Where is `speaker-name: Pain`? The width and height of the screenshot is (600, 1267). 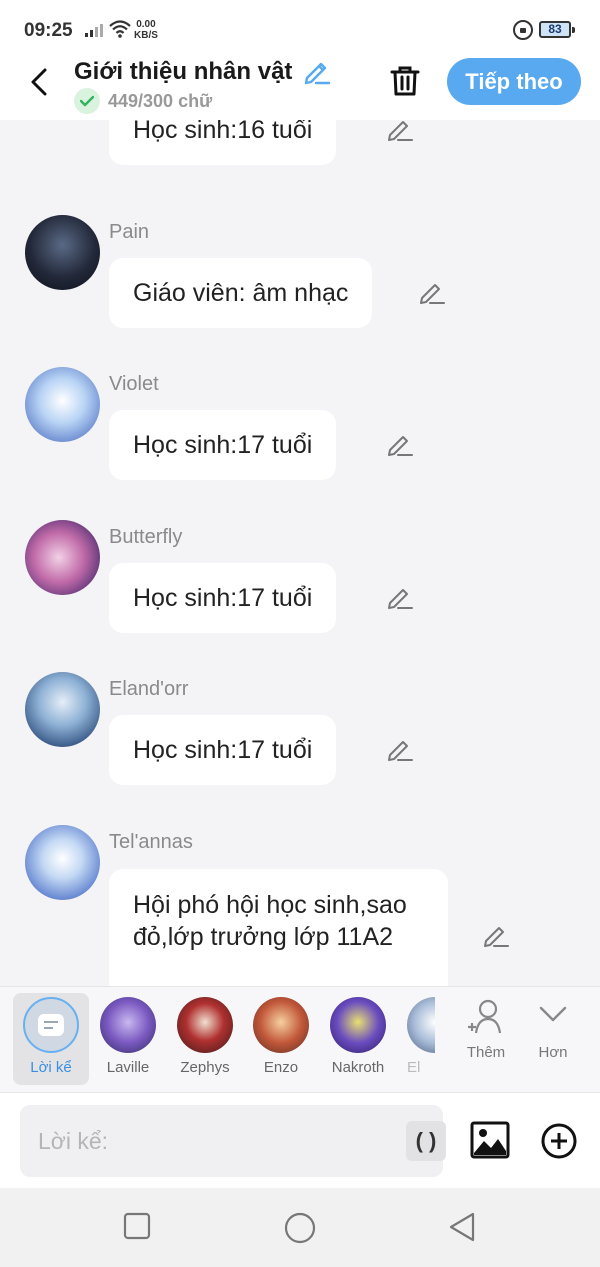
speaker-name: Pain is located at coordinates (129, 232).